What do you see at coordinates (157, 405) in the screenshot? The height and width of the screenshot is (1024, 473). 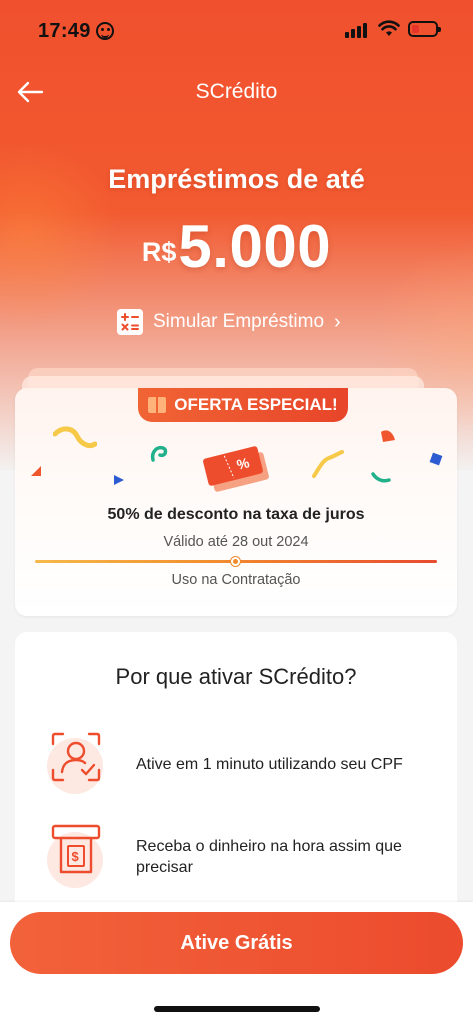 I see `gift-icon` at bounding box center [157, 405].